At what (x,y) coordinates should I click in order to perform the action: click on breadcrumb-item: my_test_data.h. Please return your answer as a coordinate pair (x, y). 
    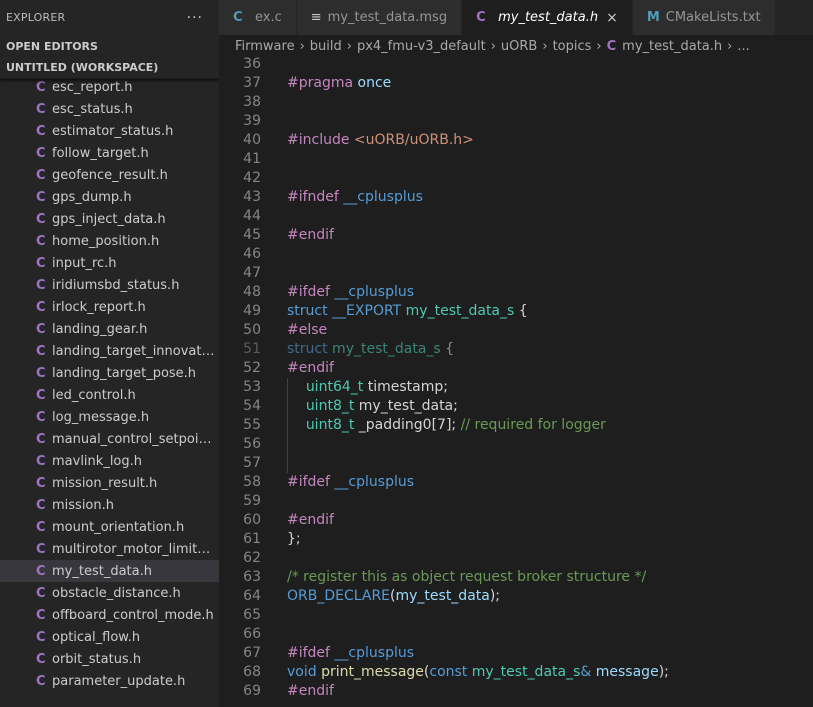
    Looking at the image, I should click on (672, 46).